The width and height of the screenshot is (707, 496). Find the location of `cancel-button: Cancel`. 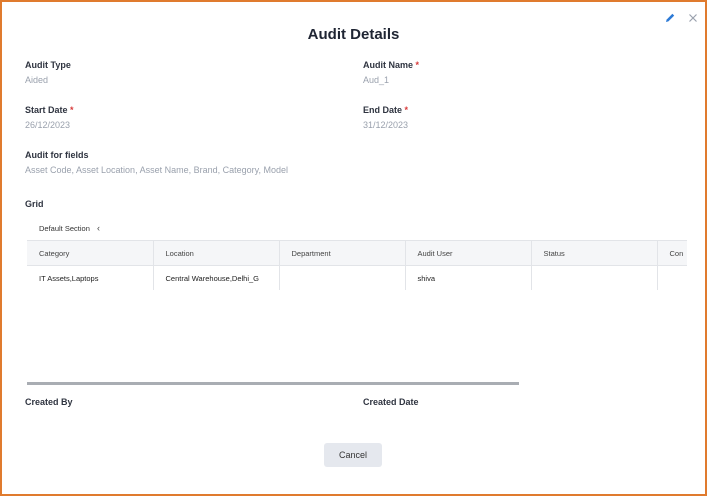

cancel-button: Cancel is located at coordinates (353, 455).